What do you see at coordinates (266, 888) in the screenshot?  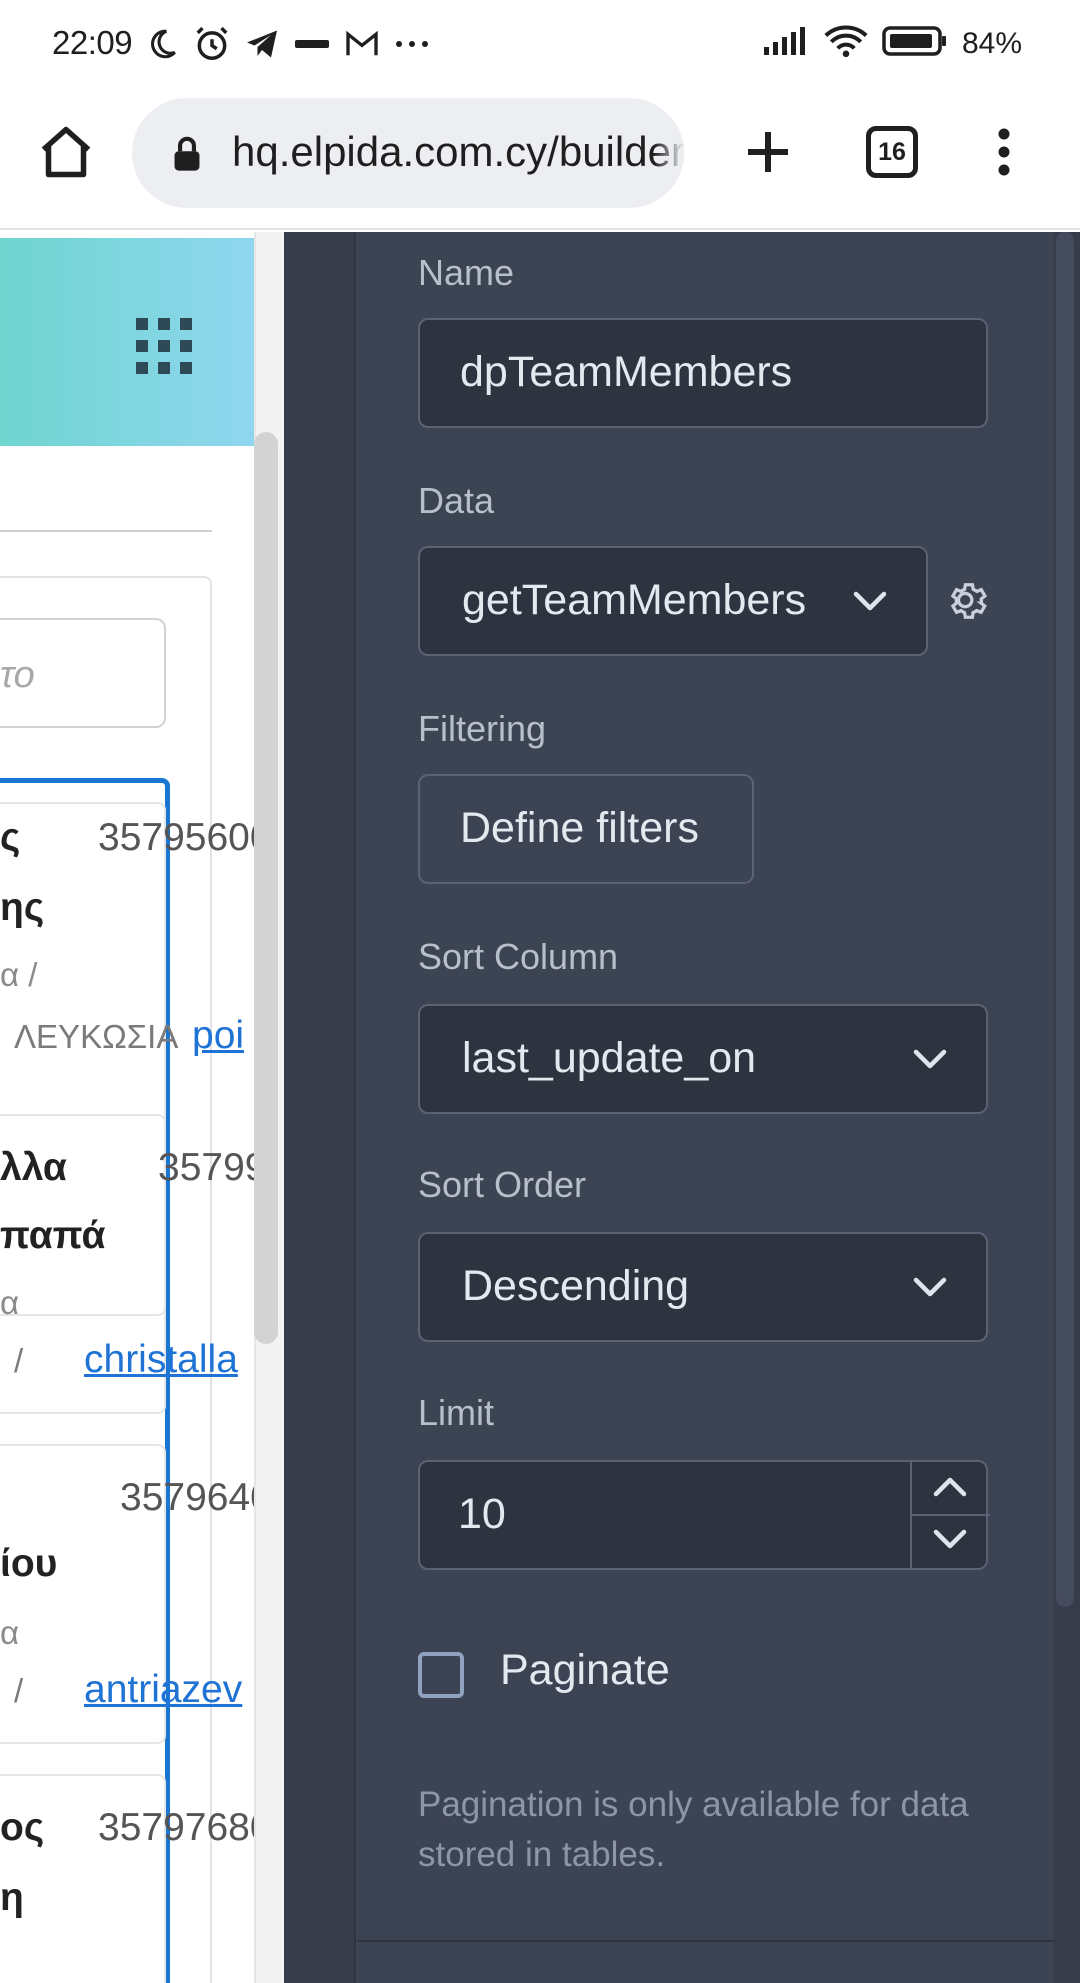 I see `preview-scrollbar-thumb` at bounding box center [266, 888].